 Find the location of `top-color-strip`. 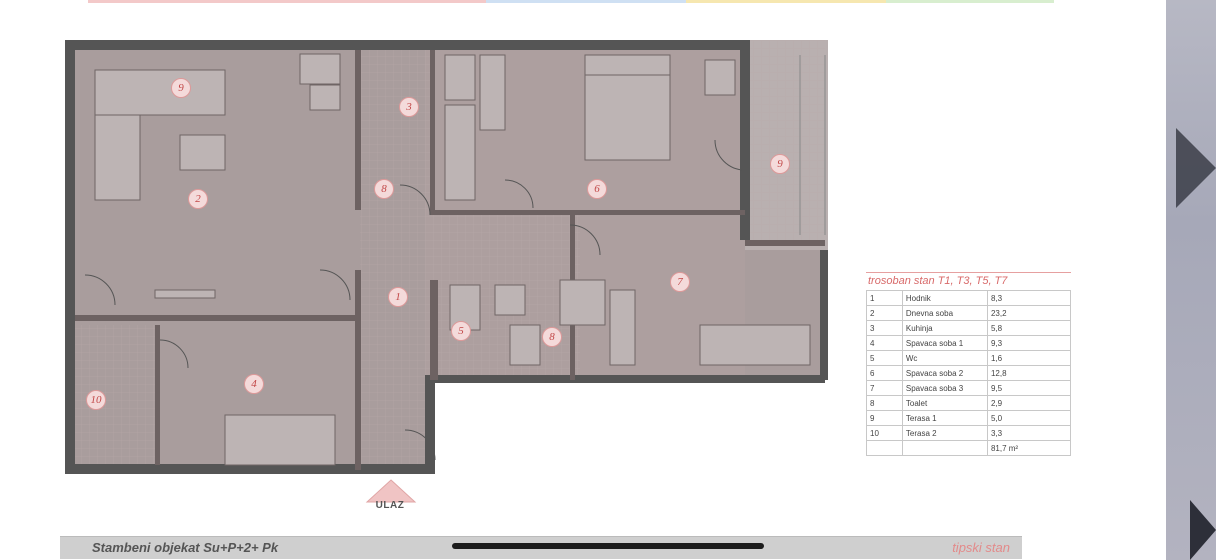

top-color-strip is located at coordinates (571, 1).